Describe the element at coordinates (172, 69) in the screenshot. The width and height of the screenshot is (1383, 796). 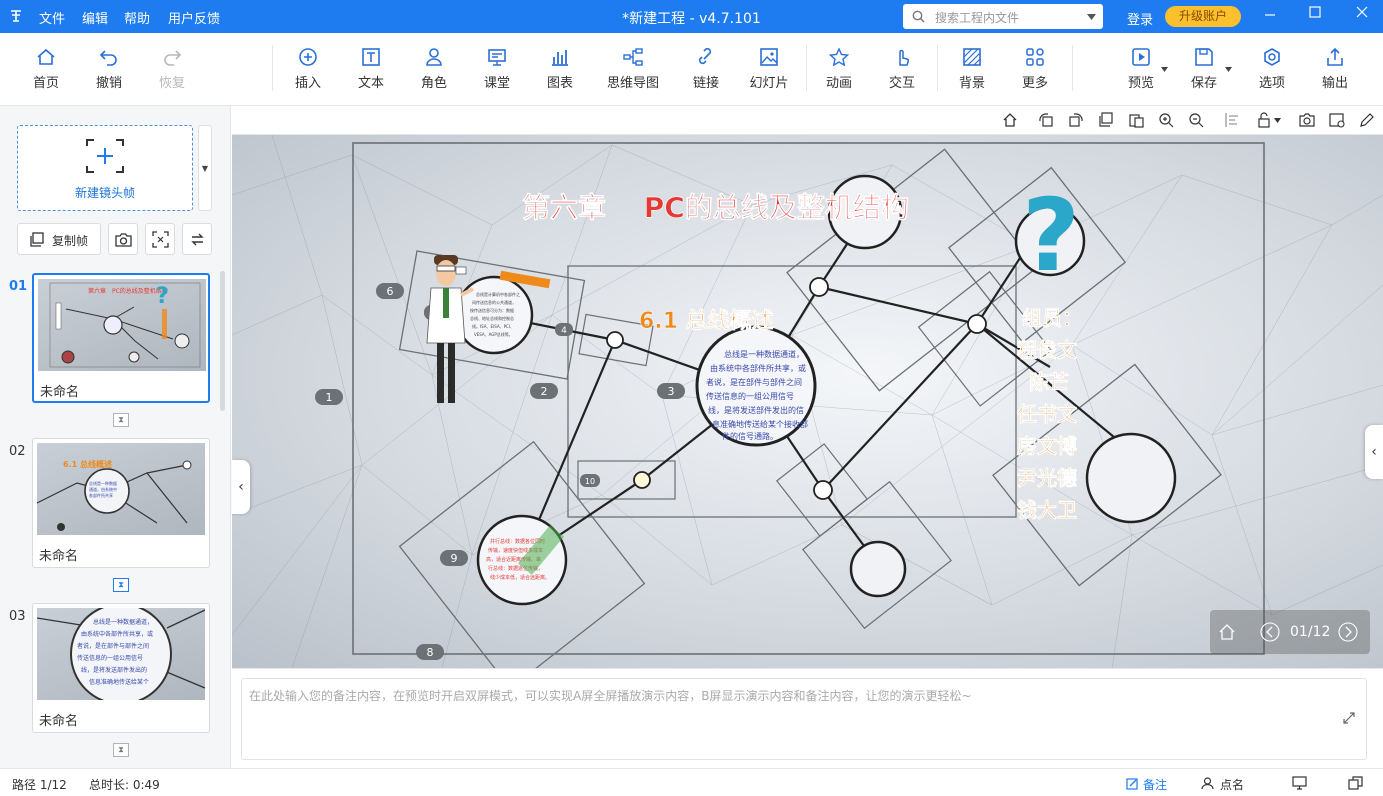
I see `redo-button: 恢复` at that location.